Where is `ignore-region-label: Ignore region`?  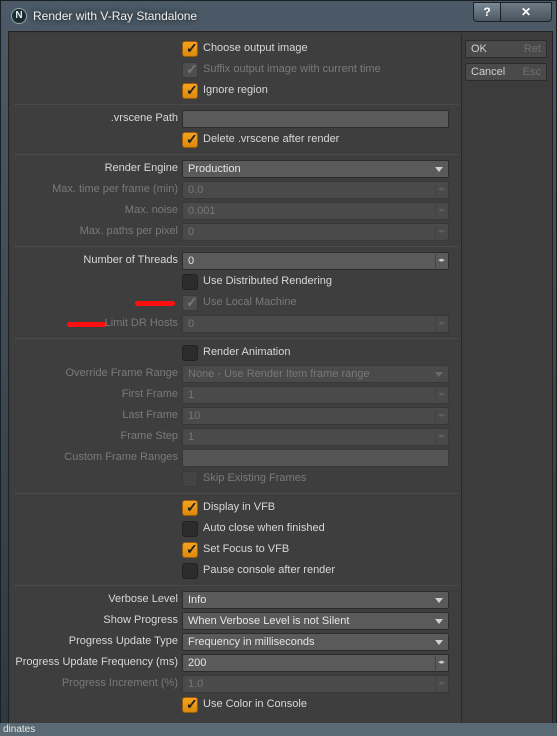
ignore-region-label: Ignore region is located at coordinates (235, 90).